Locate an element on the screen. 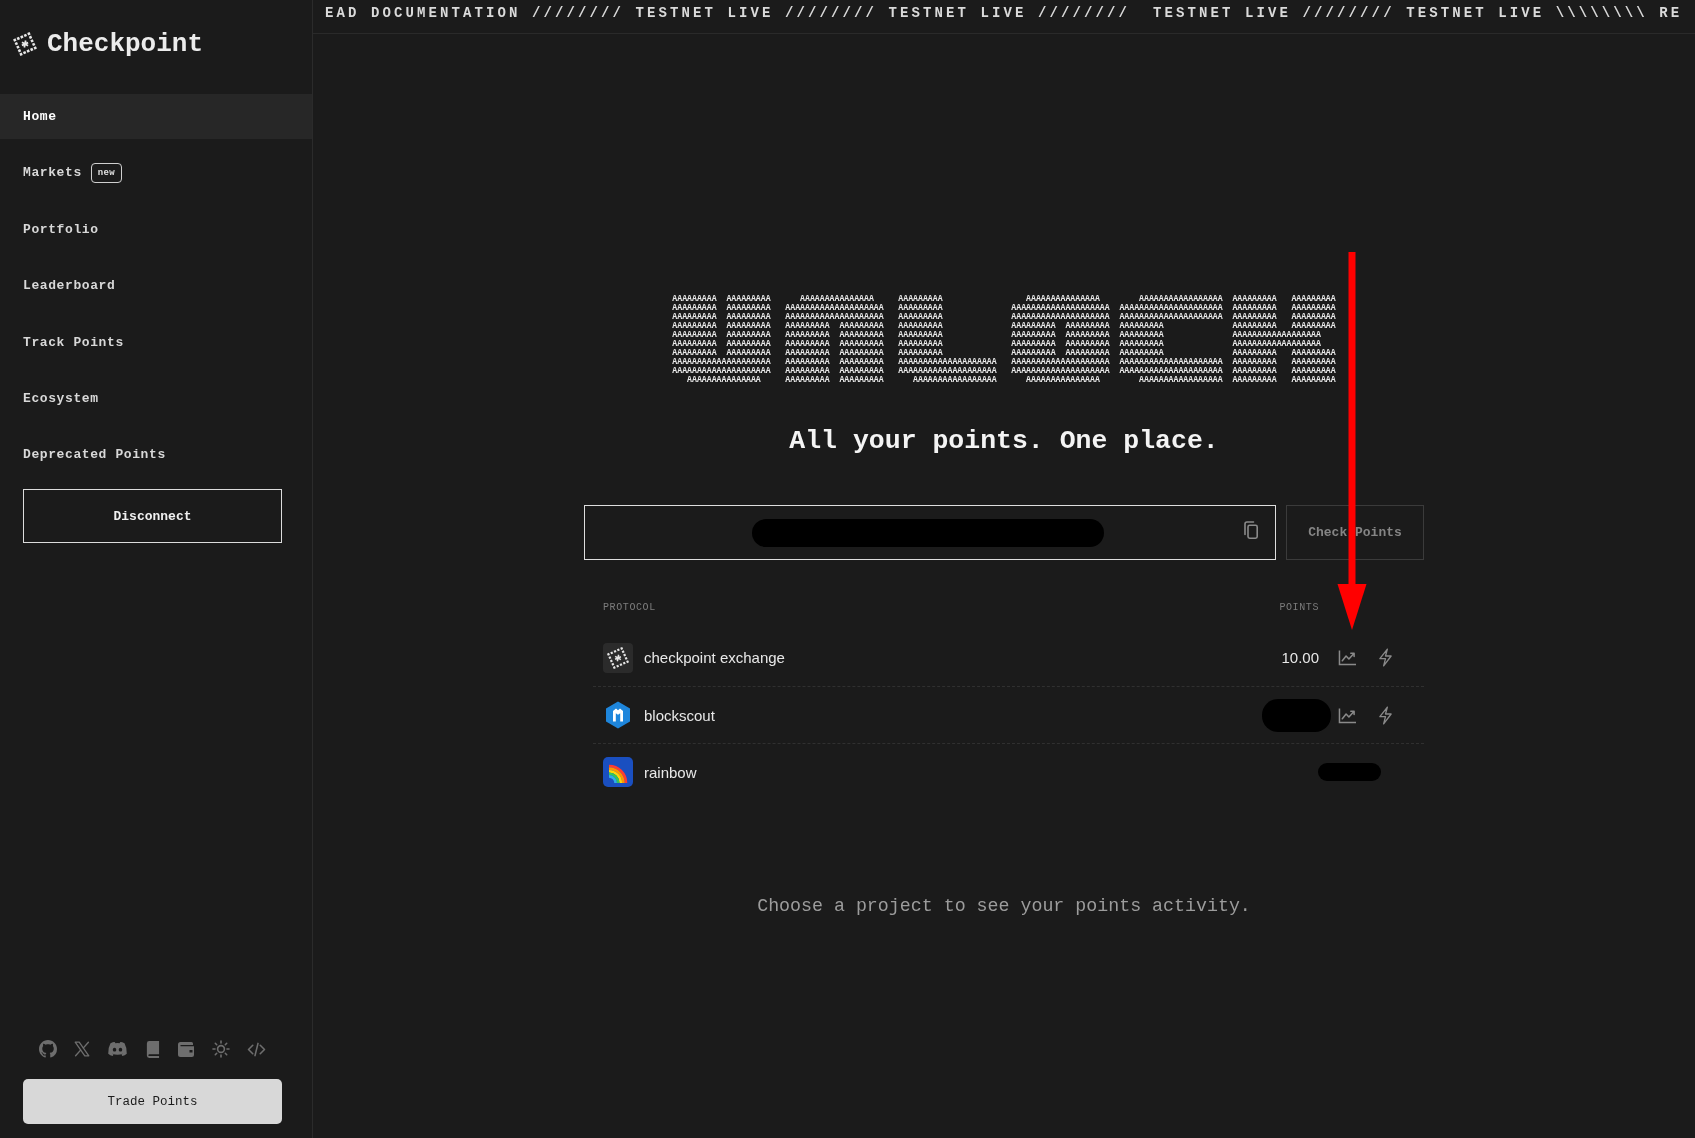 The height and width of the screenshot is (1138, 1695). nav-item: Ecosystem is located at coordinates (156, 398).